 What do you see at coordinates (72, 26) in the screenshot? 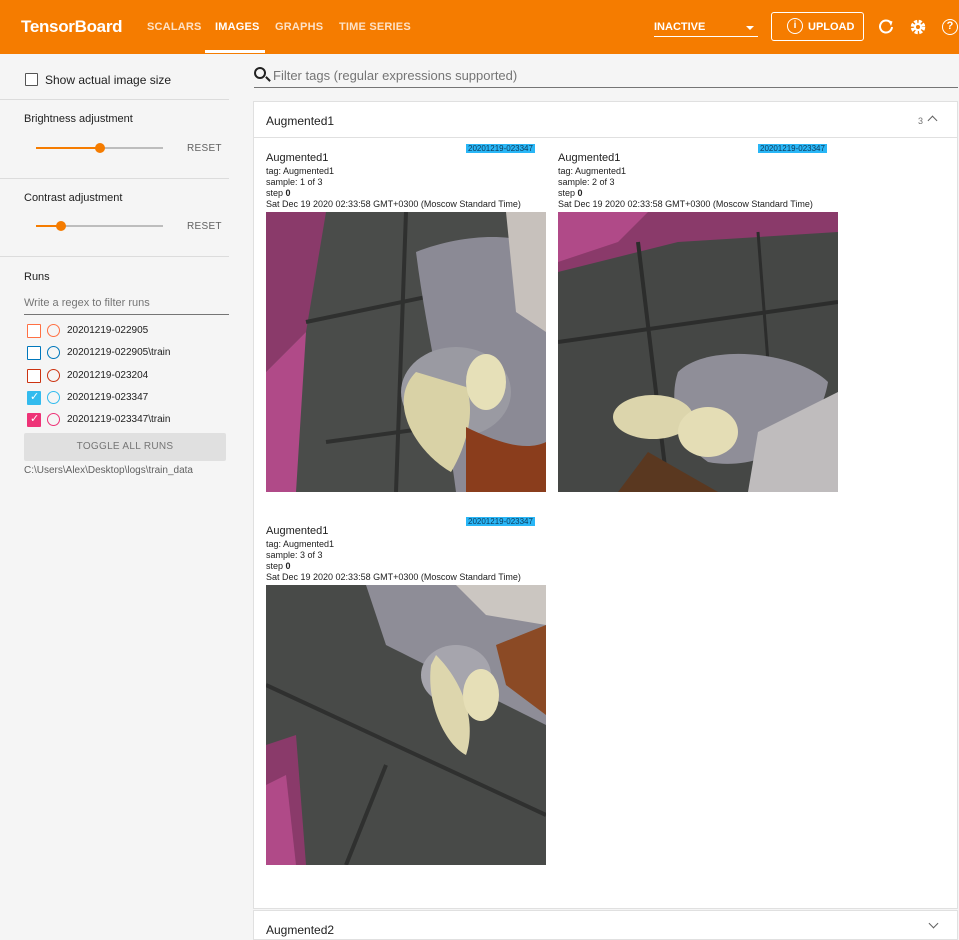
I see `app-brand: TensorBoard` at bounding box center [72, 26].